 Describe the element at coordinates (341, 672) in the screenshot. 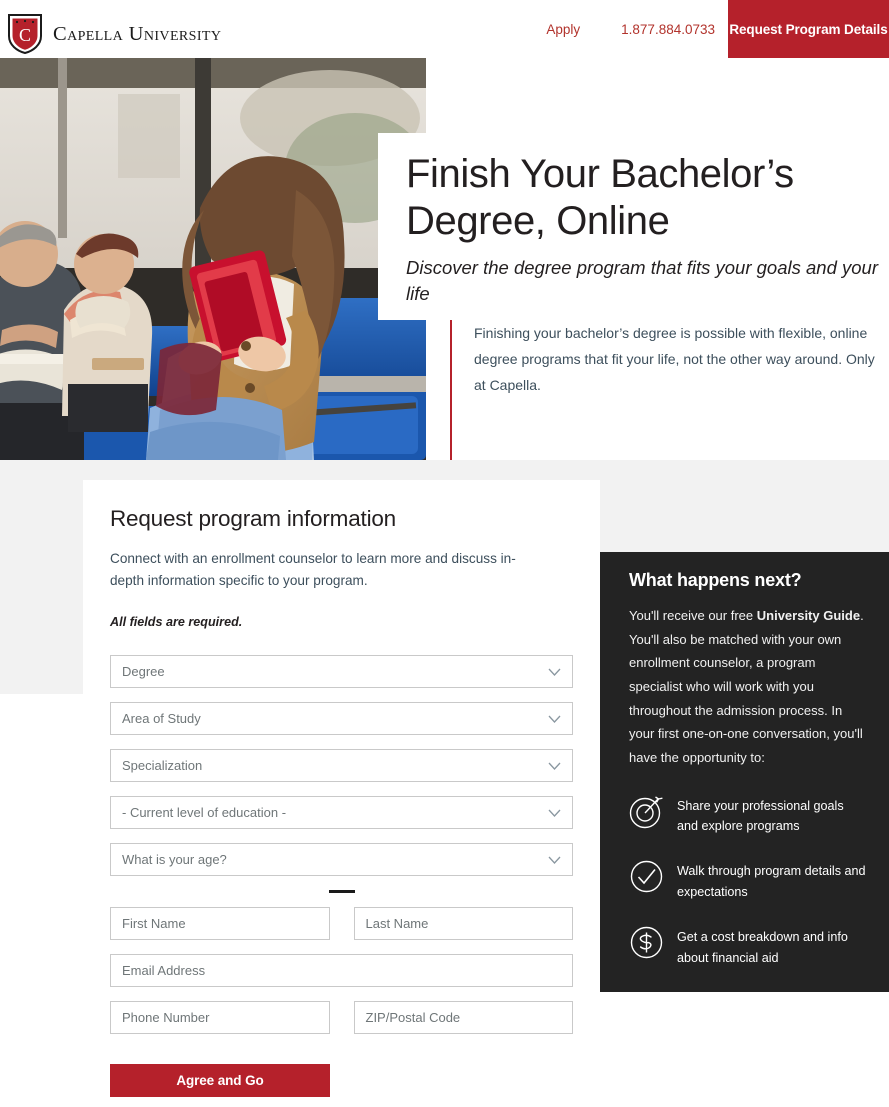

I see `select-degree: Degree` at that location.